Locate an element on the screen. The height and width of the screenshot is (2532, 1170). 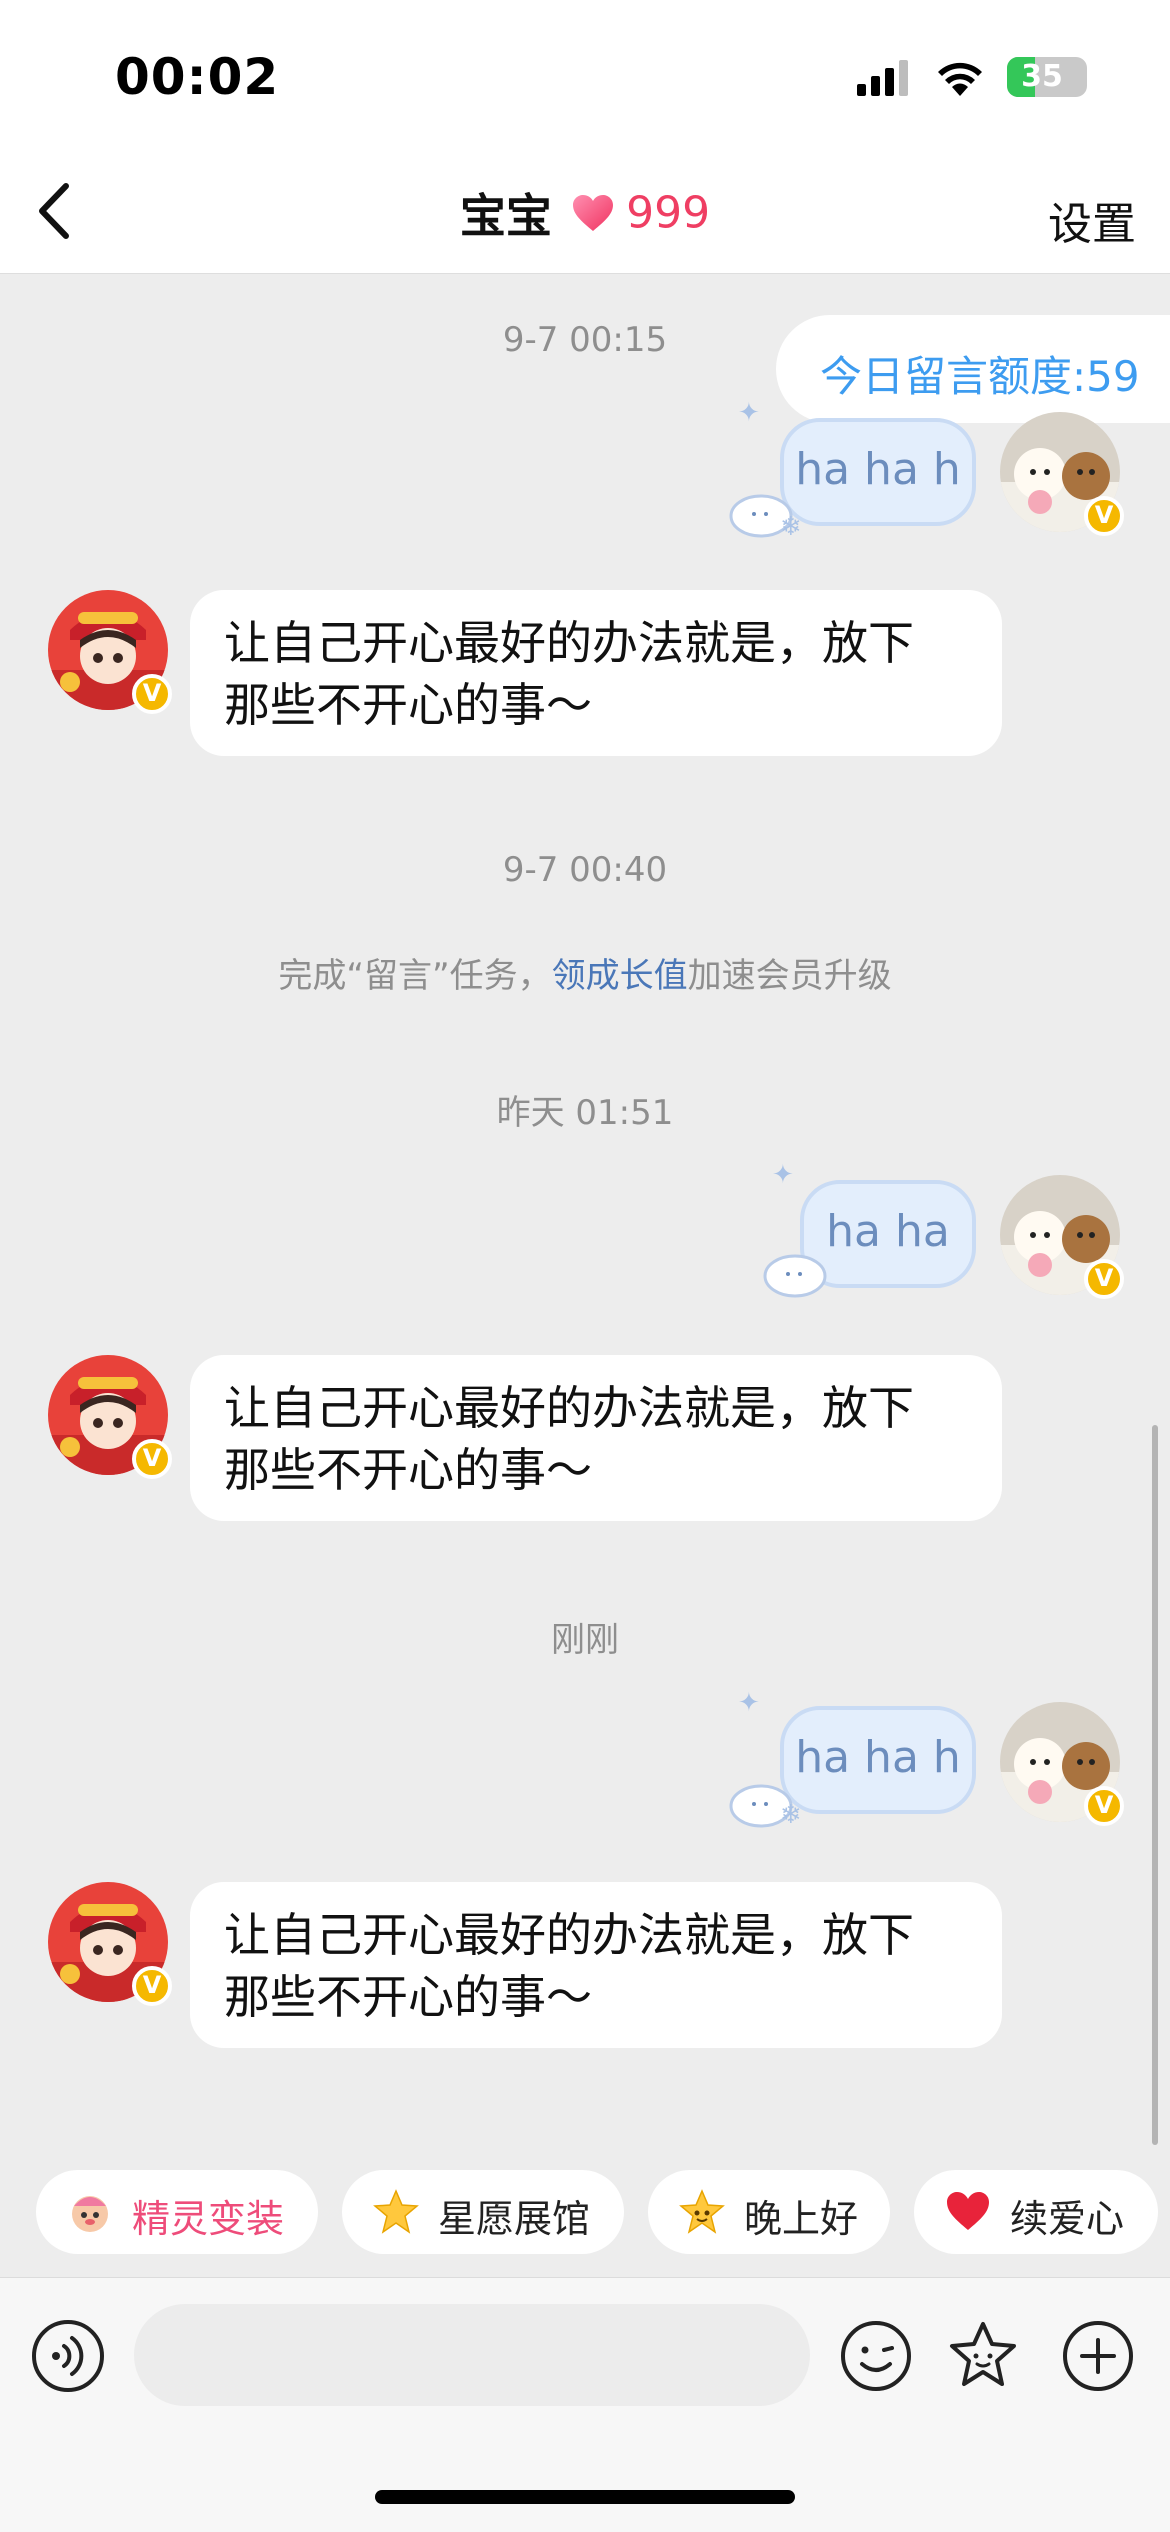
heart-count: 999 is located at coordinates (668, 213).